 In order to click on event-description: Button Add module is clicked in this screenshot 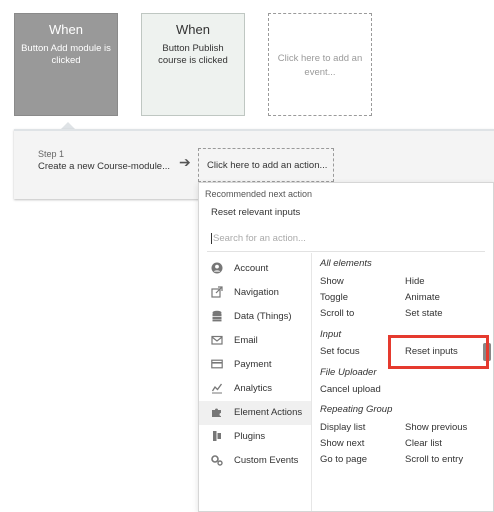, I will do `click(66, 54)`.